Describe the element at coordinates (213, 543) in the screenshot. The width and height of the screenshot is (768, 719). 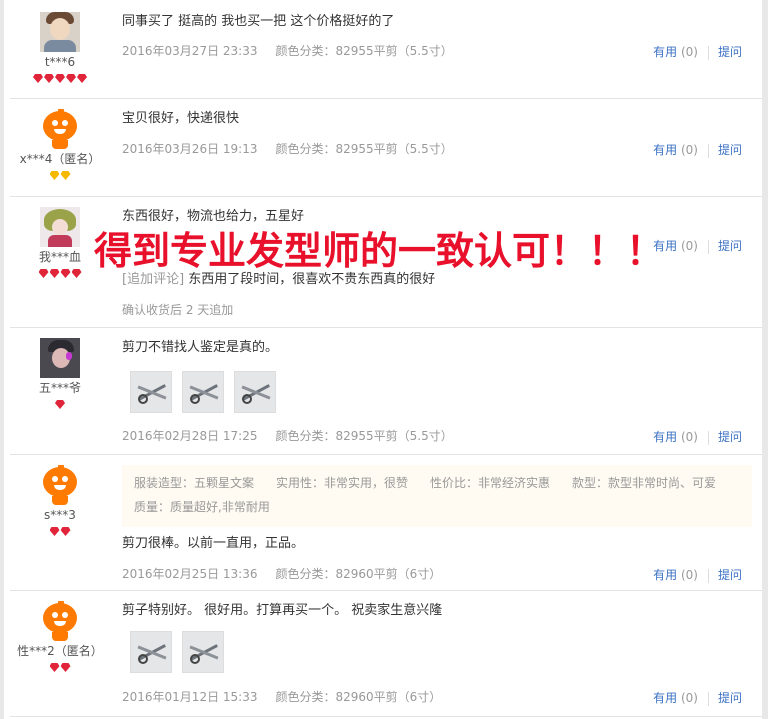
I see `review-text: 剪刀很棒。以前一直用，正品。` at that location.